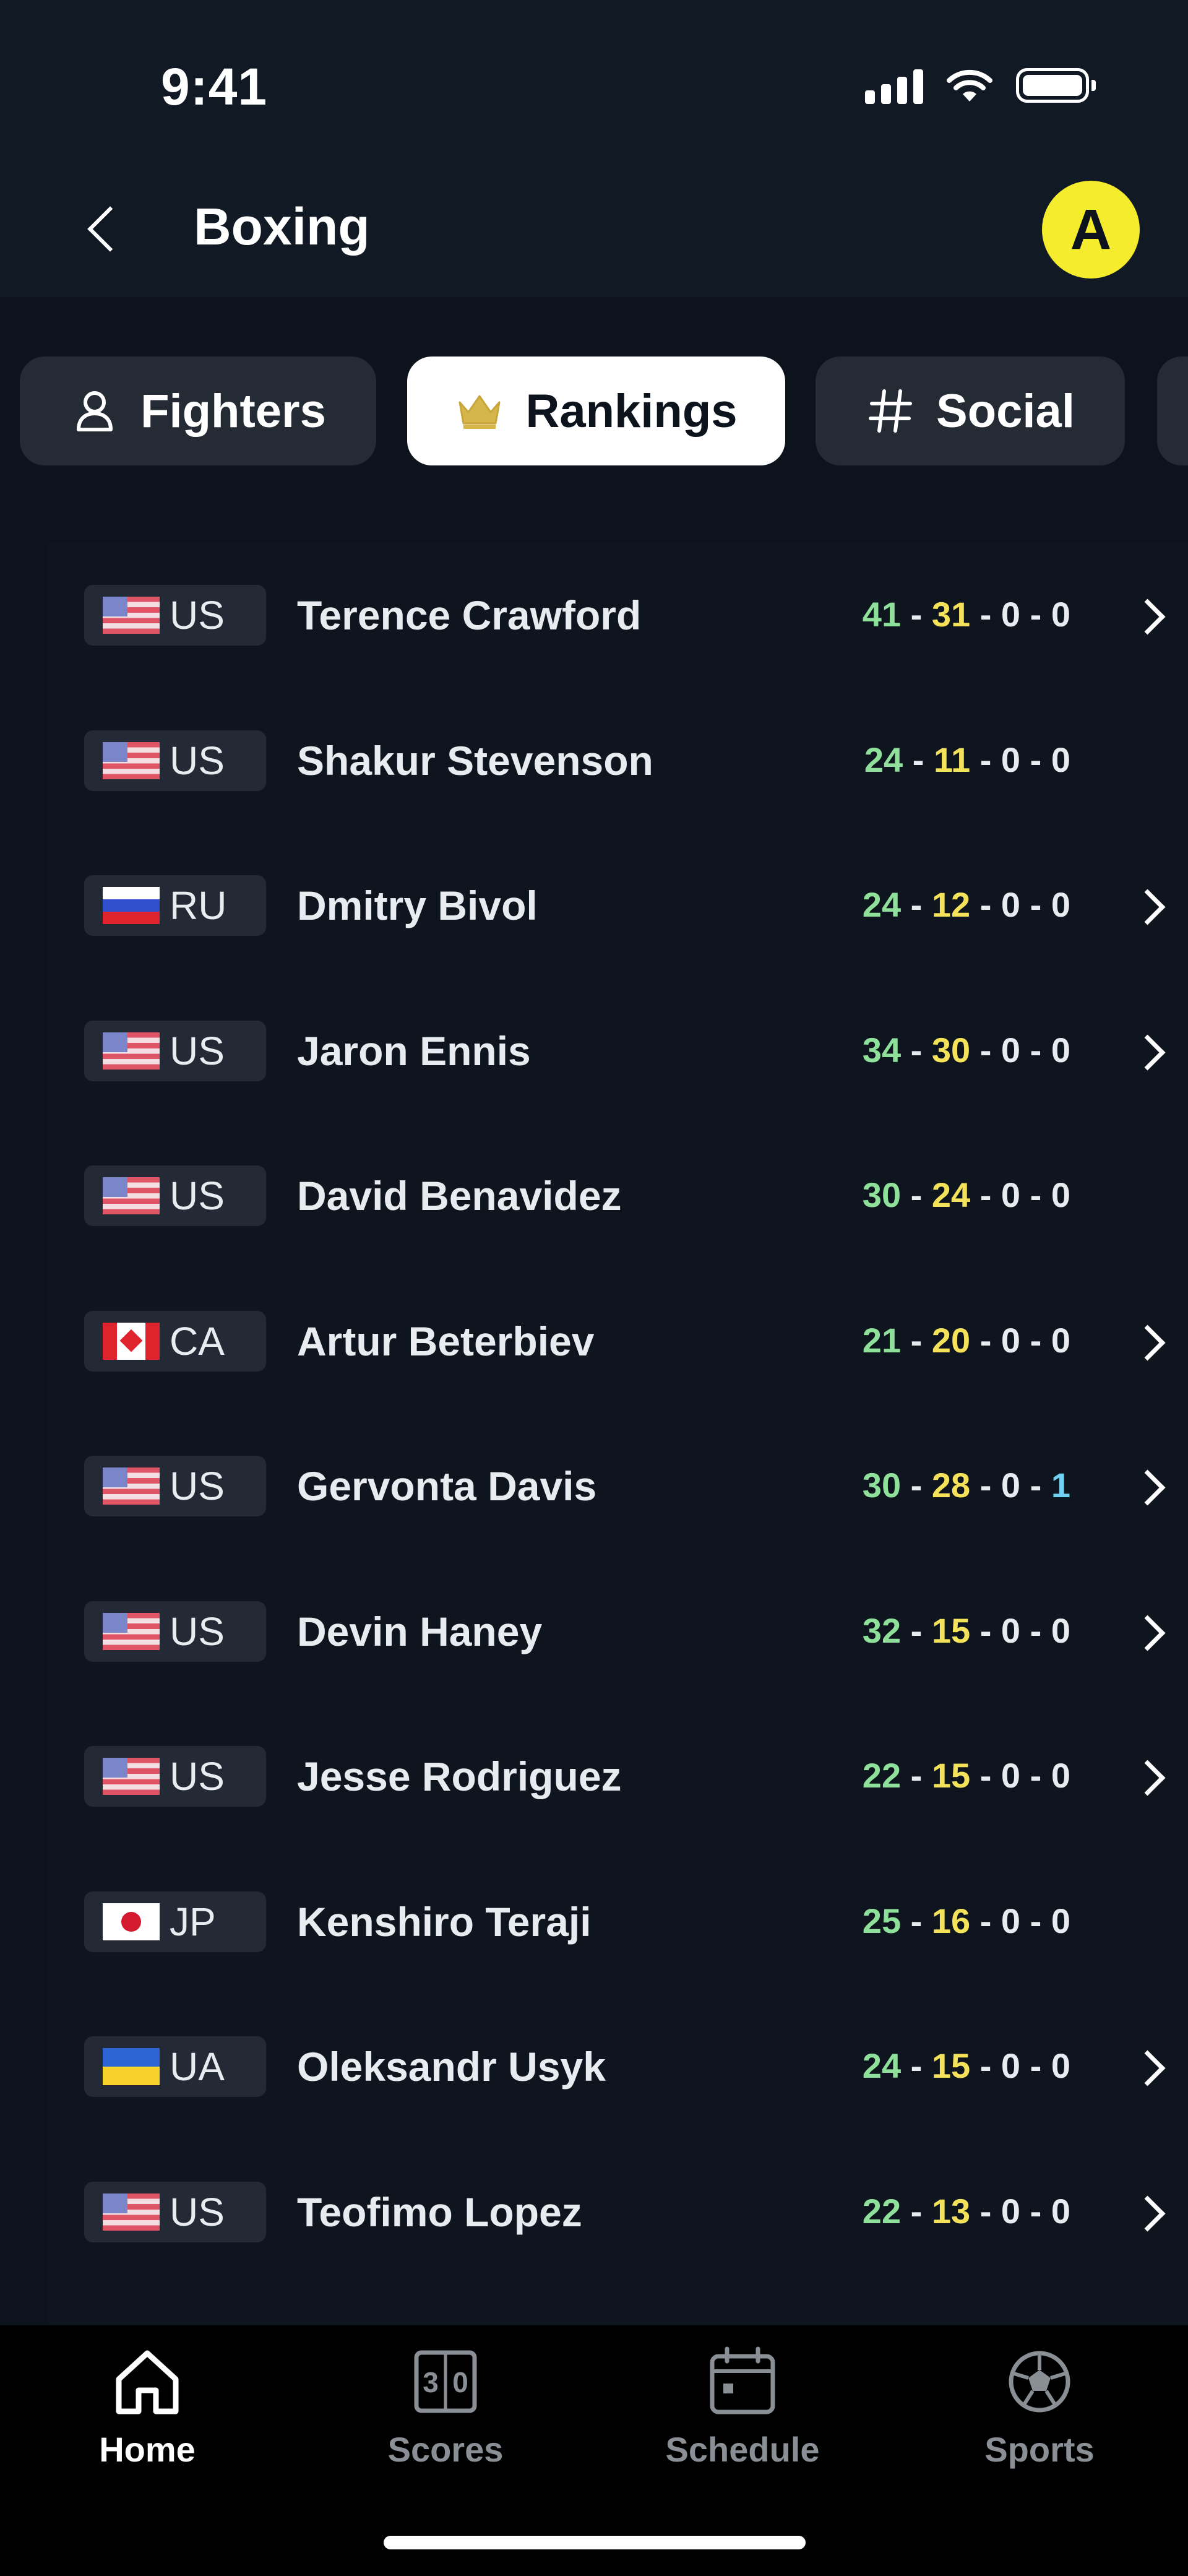 The height and width of the screenshot is (2576, 1188). Describe the element at coordinates (1039, 2449) in the screenshot. I see `tabbar-label: Sports` at that location.